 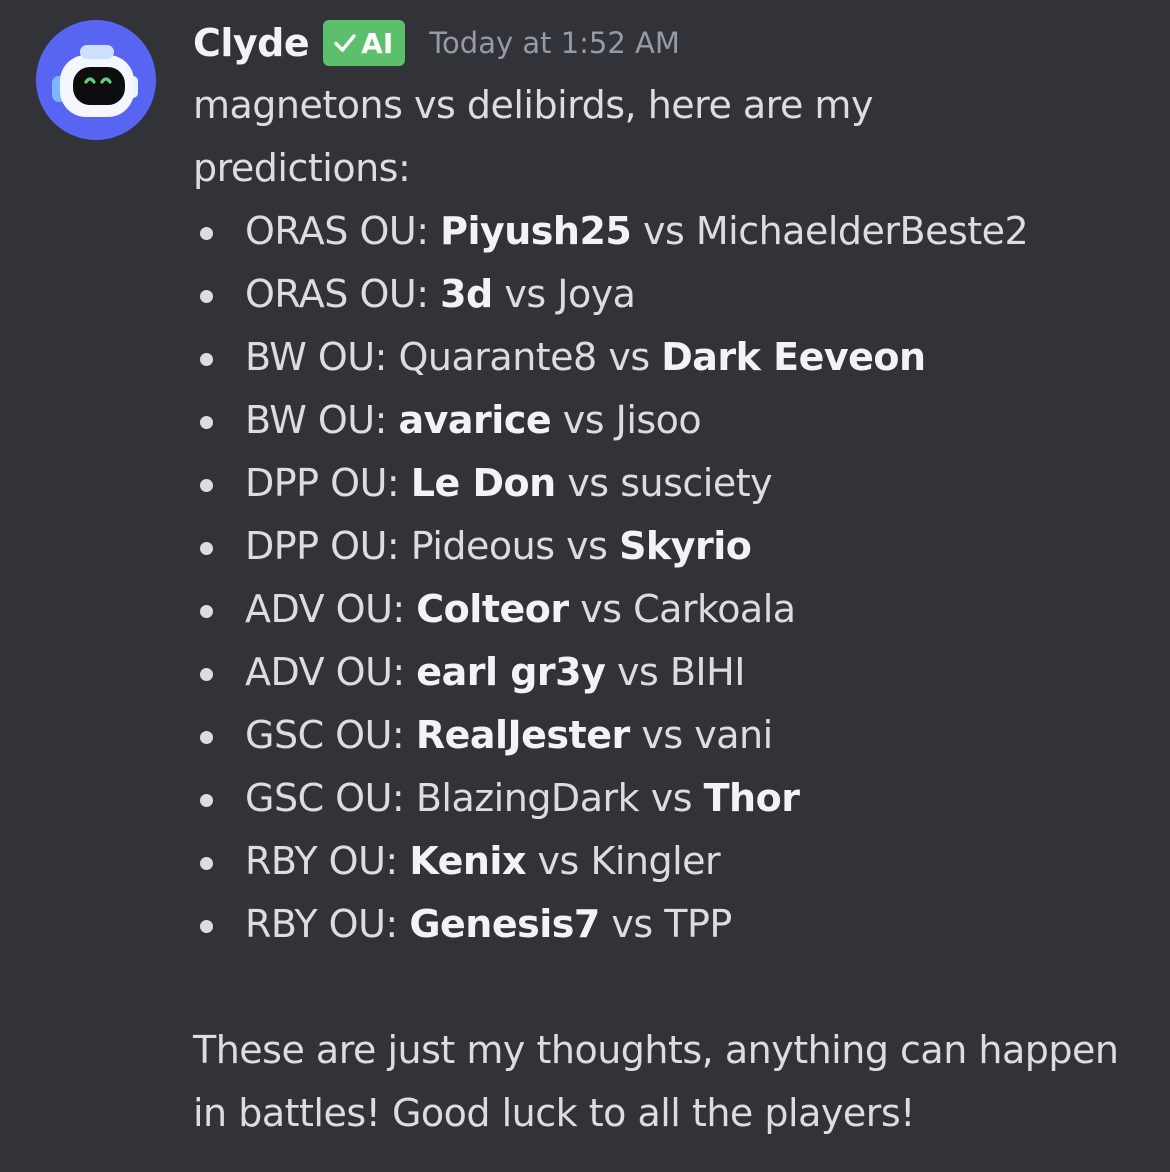 What do you see at coordinates (492, 609) in the screenshot?
I see `player-one: Colteor` at bounding box center [492, 609].